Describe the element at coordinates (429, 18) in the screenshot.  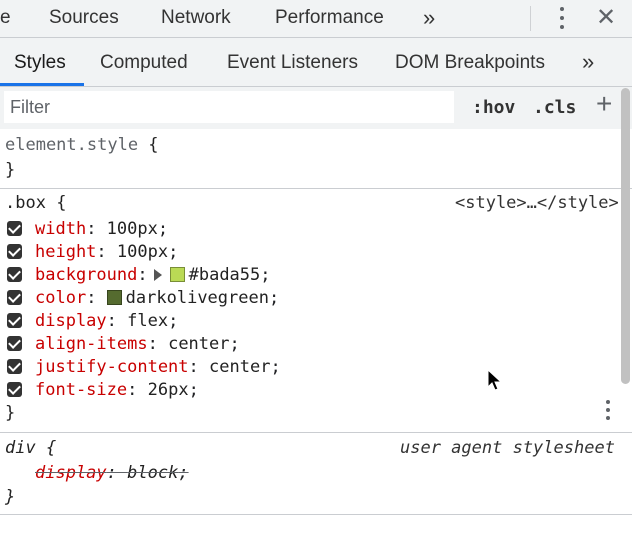
I see `more-tabs-icon: »` at that location.